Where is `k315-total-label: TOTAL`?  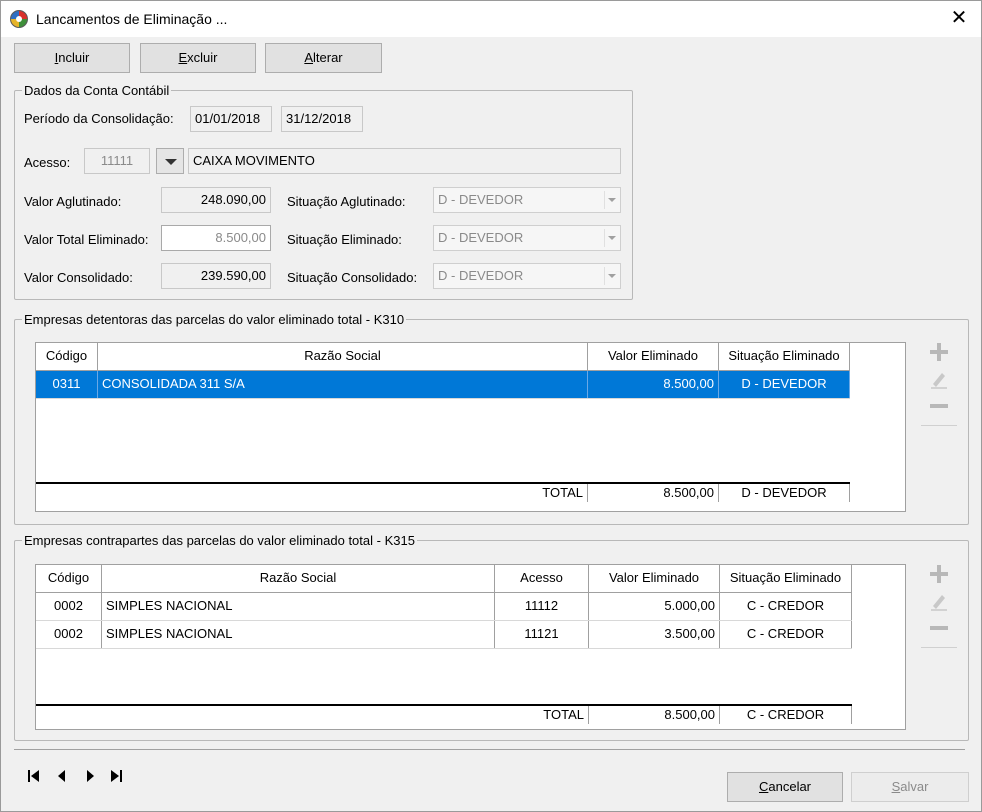
k315-total-label: TOTAL is located at coordinates (345, 715).